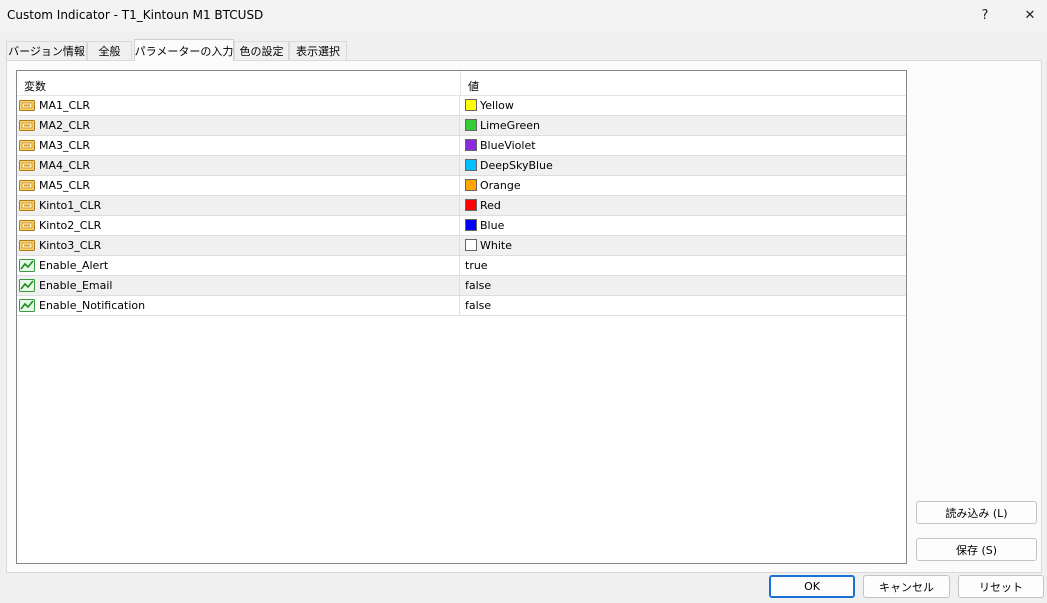  I want to click on parameter-value: LimeGreen, so click(510, 125).